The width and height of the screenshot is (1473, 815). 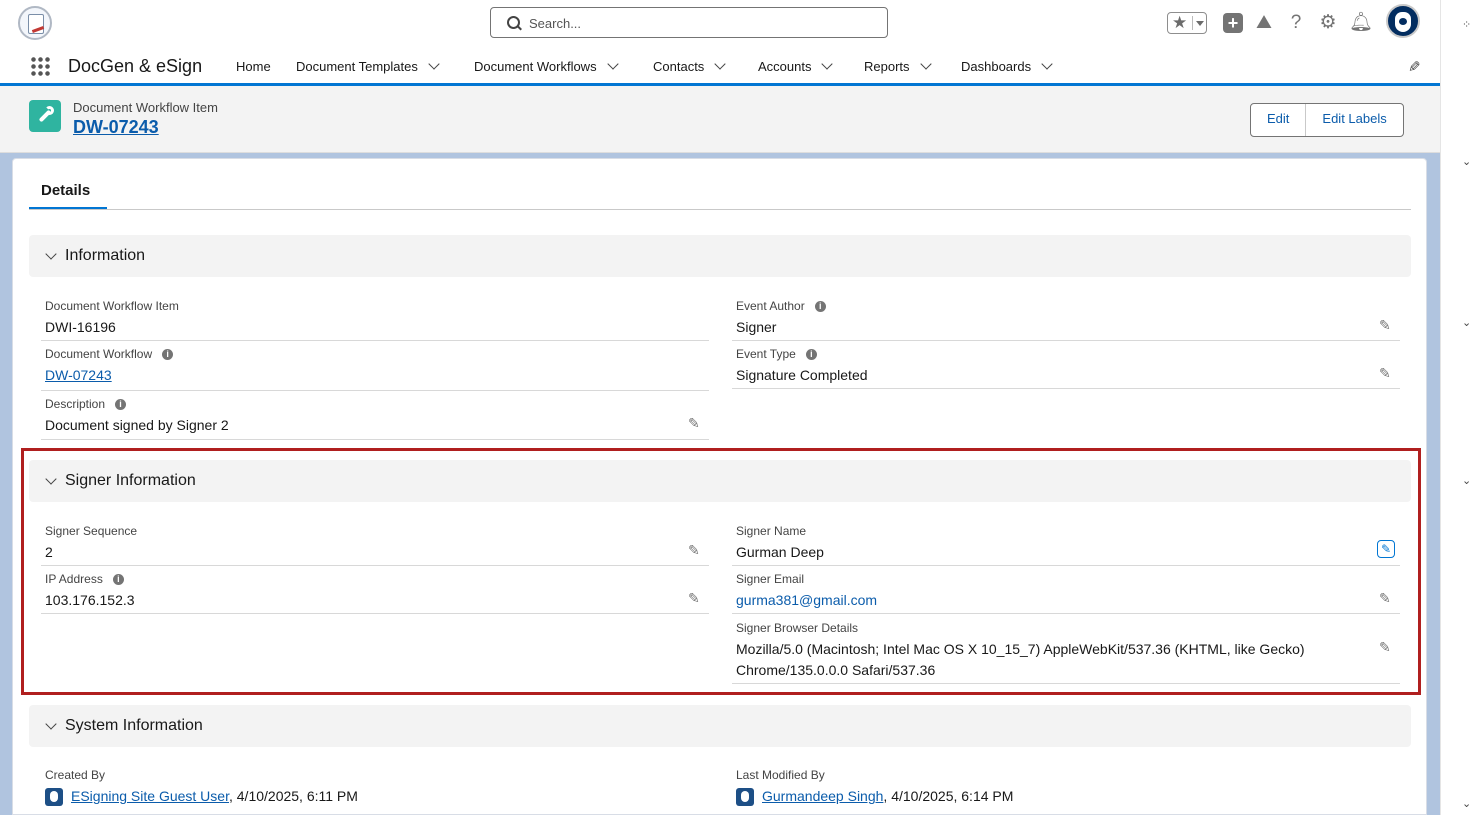 I want to click on record-actions: Edit Edit Labels, so click(x=1327, y=120).